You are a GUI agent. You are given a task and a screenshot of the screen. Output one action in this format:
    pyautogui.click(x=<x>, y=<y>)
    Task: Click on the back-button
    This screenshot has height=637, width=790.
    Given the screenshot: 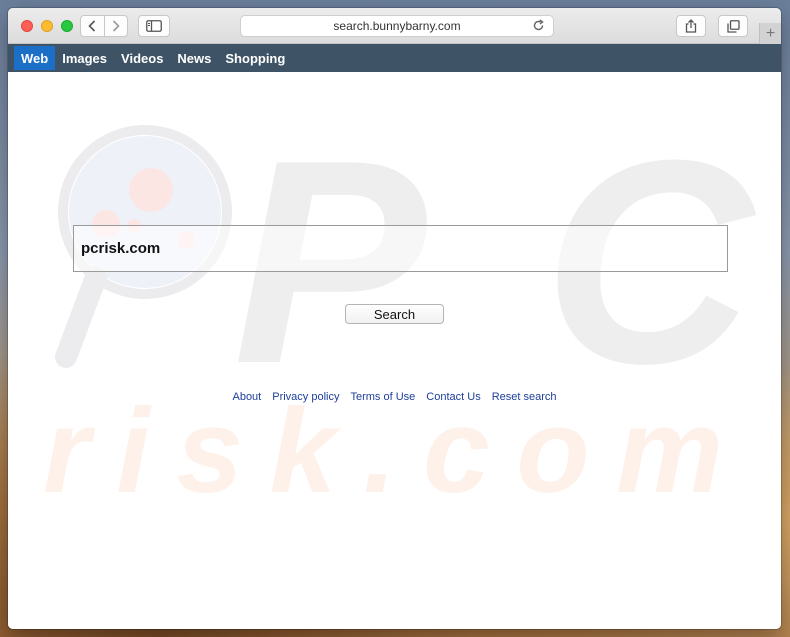 What is the action you would take?
    pyautogui.click(x=92, y=26)
    